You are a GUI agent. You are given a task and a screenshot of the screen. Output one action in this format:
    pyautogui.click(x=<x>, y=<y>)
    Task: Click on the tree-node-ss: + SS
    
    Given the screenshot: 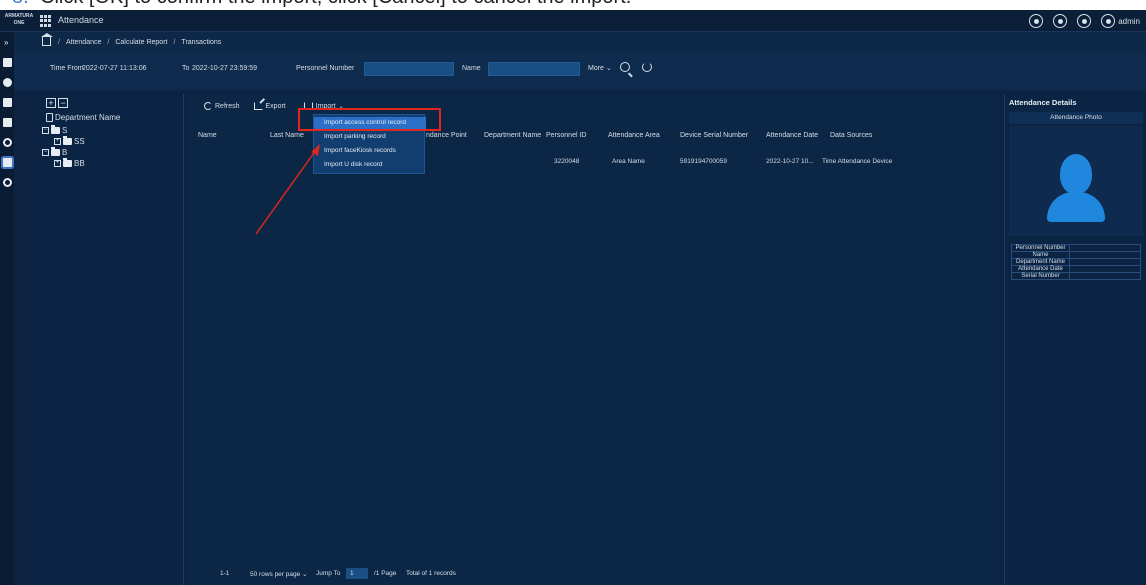 What is the action you would take?
    pyautogui.click(x=69, y=141)
    